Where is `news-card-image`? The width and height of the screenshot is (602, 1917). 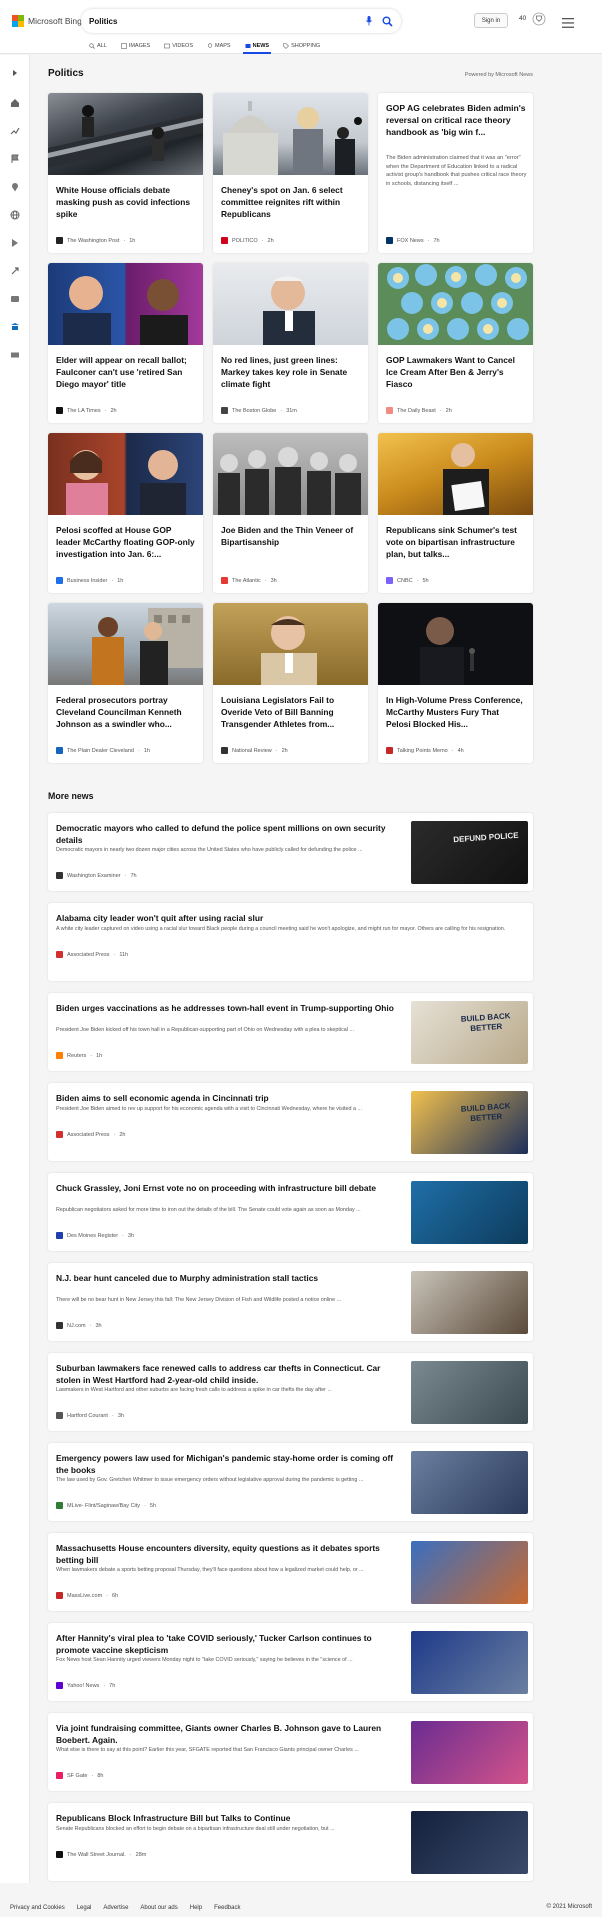 news-card-image is located at coordinates (125, 474).